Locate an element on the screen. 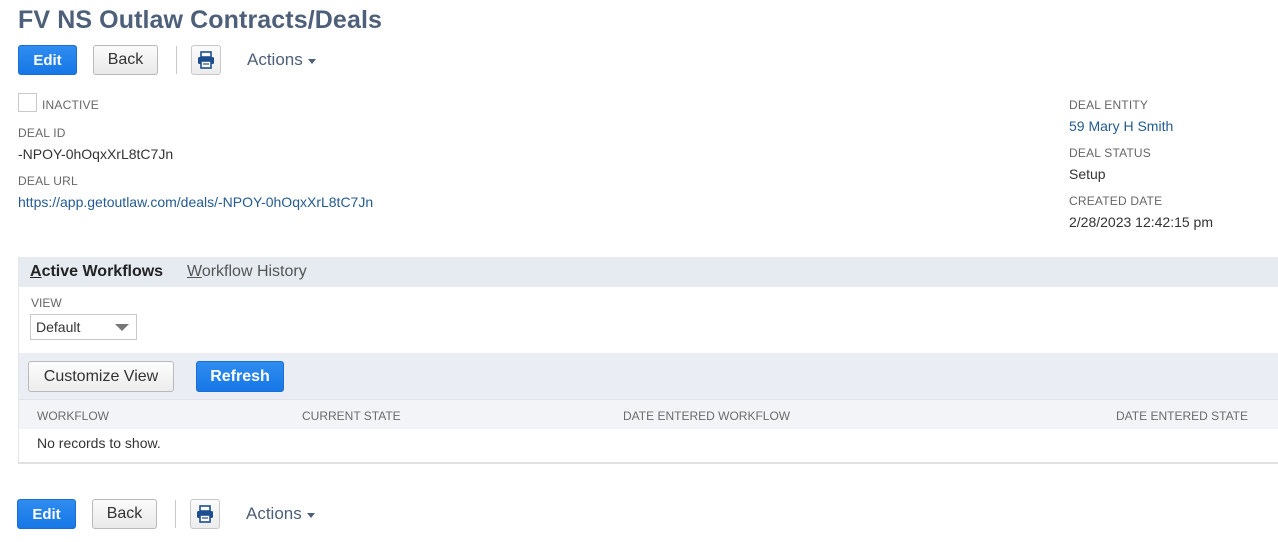 Image resolution: width=1278 pixels, height=542 pixels. deal-status-label: DEAL STATUS is located at coordinates (1110, 153).